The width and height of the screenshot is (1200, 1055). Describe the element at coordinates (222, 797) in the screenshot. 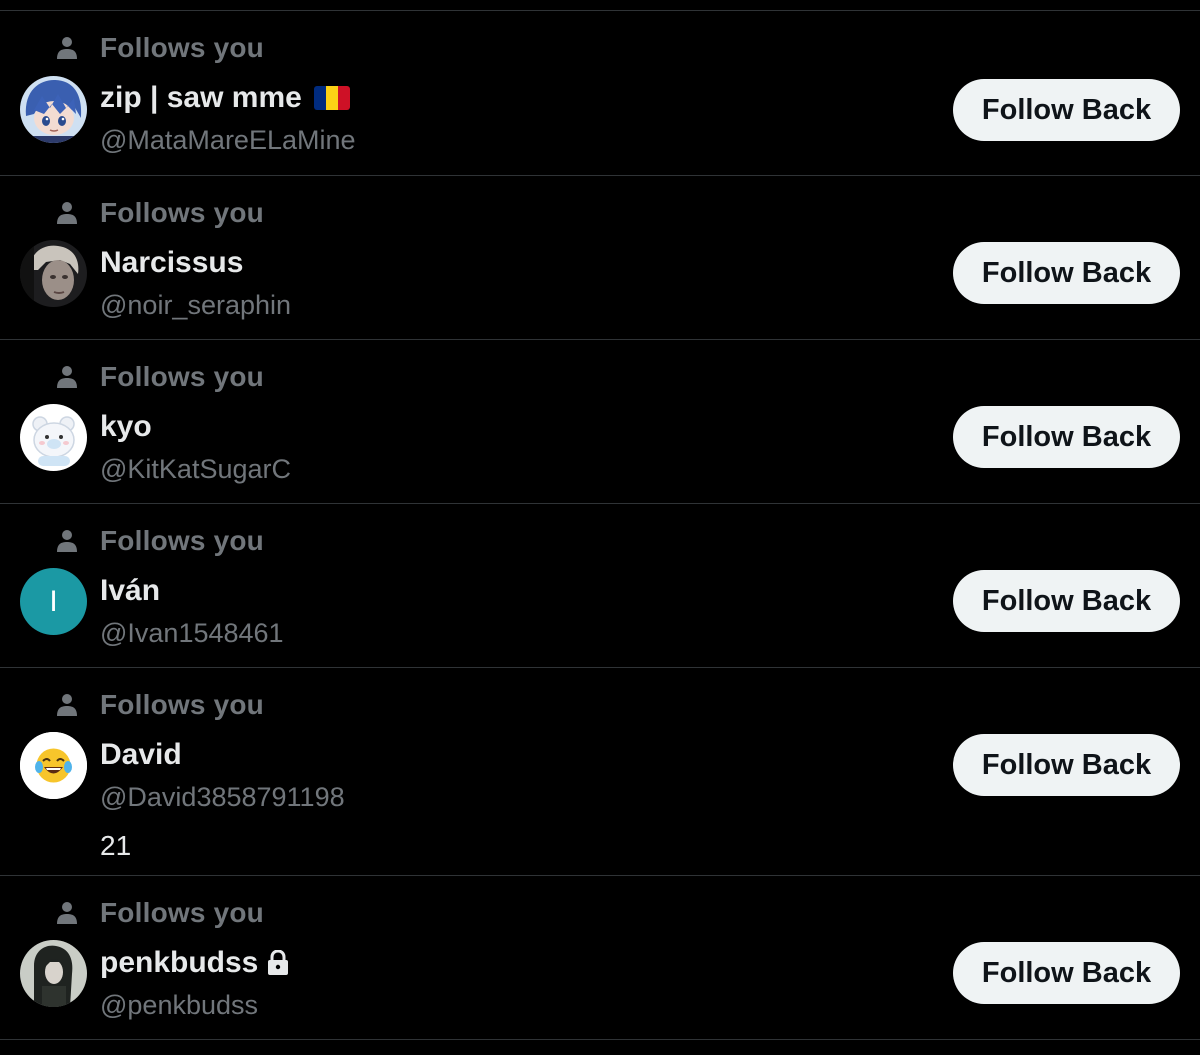

I see `user-handle: @David3858791198` at that location.